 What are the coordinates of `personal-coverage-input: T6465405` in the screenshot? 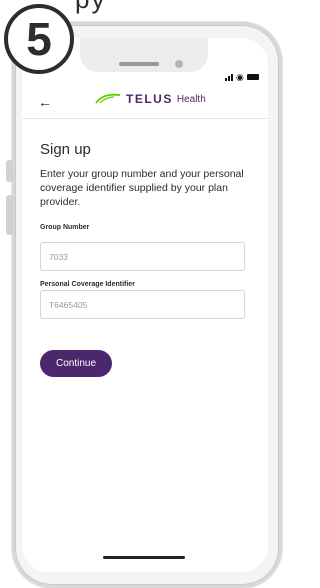 It's located at (142, 304).